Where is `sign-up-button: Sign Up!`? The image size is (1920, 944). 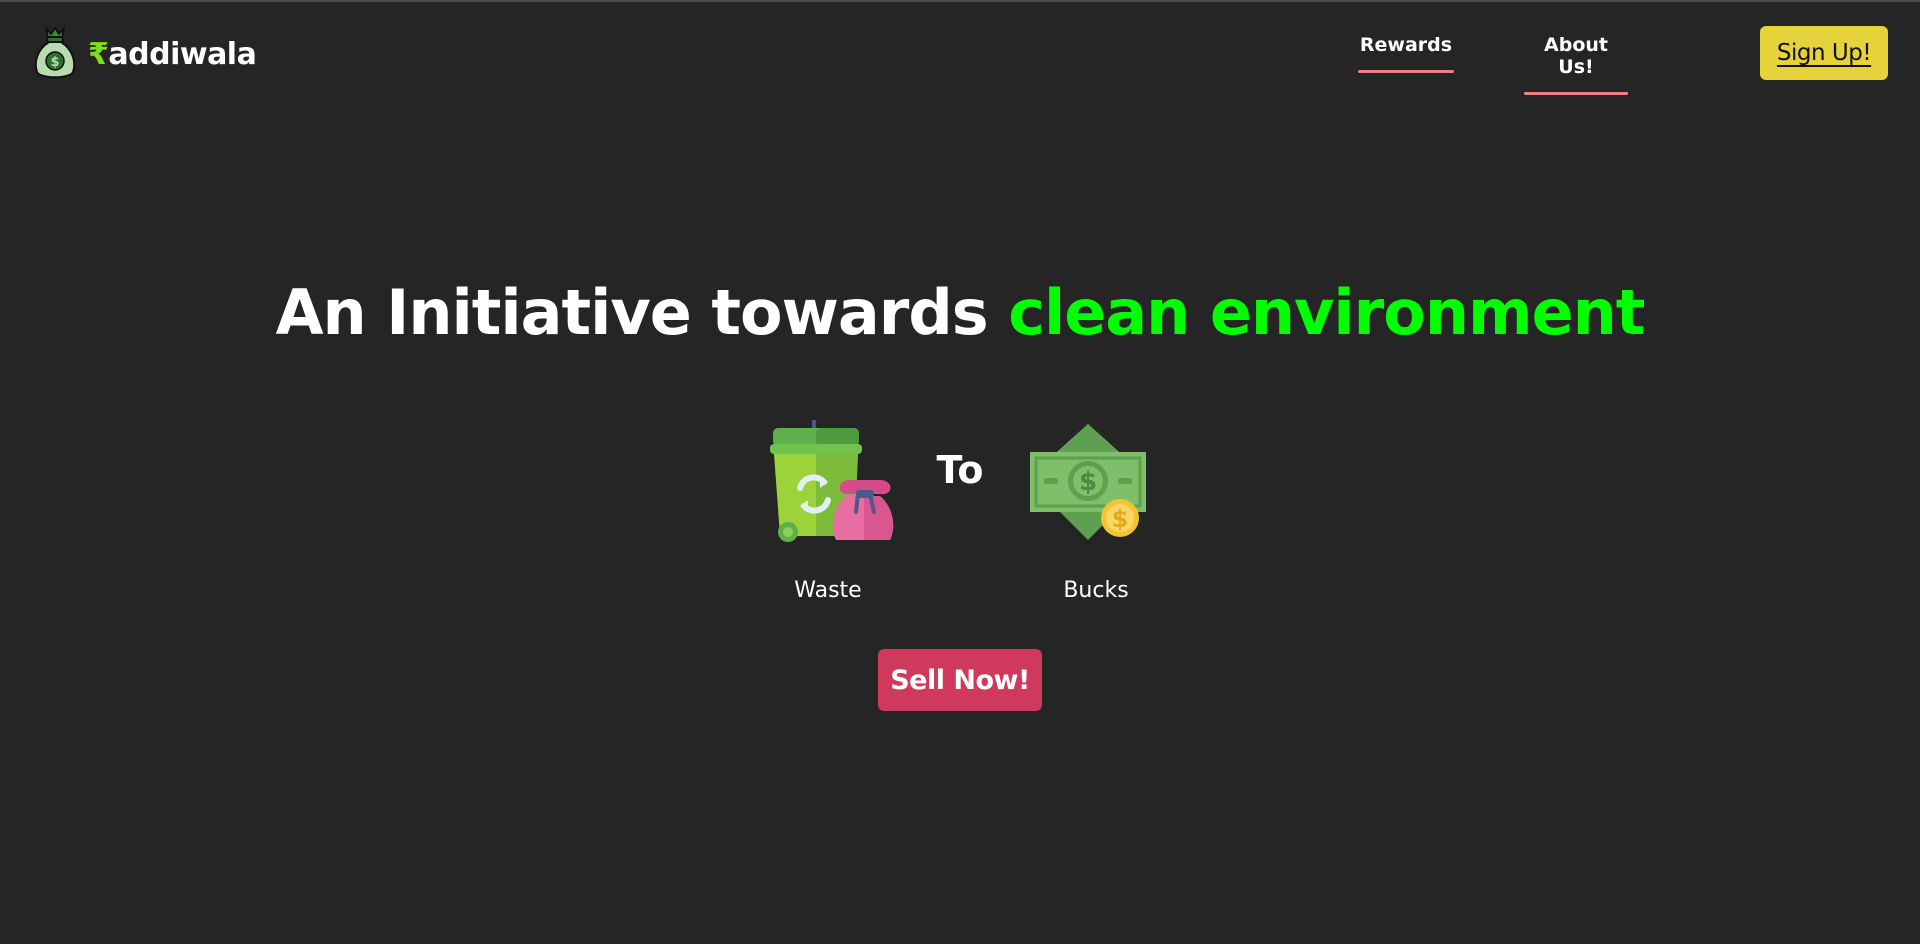
sign-up-button: Sign Up! is located at coordinates (1824, 53).